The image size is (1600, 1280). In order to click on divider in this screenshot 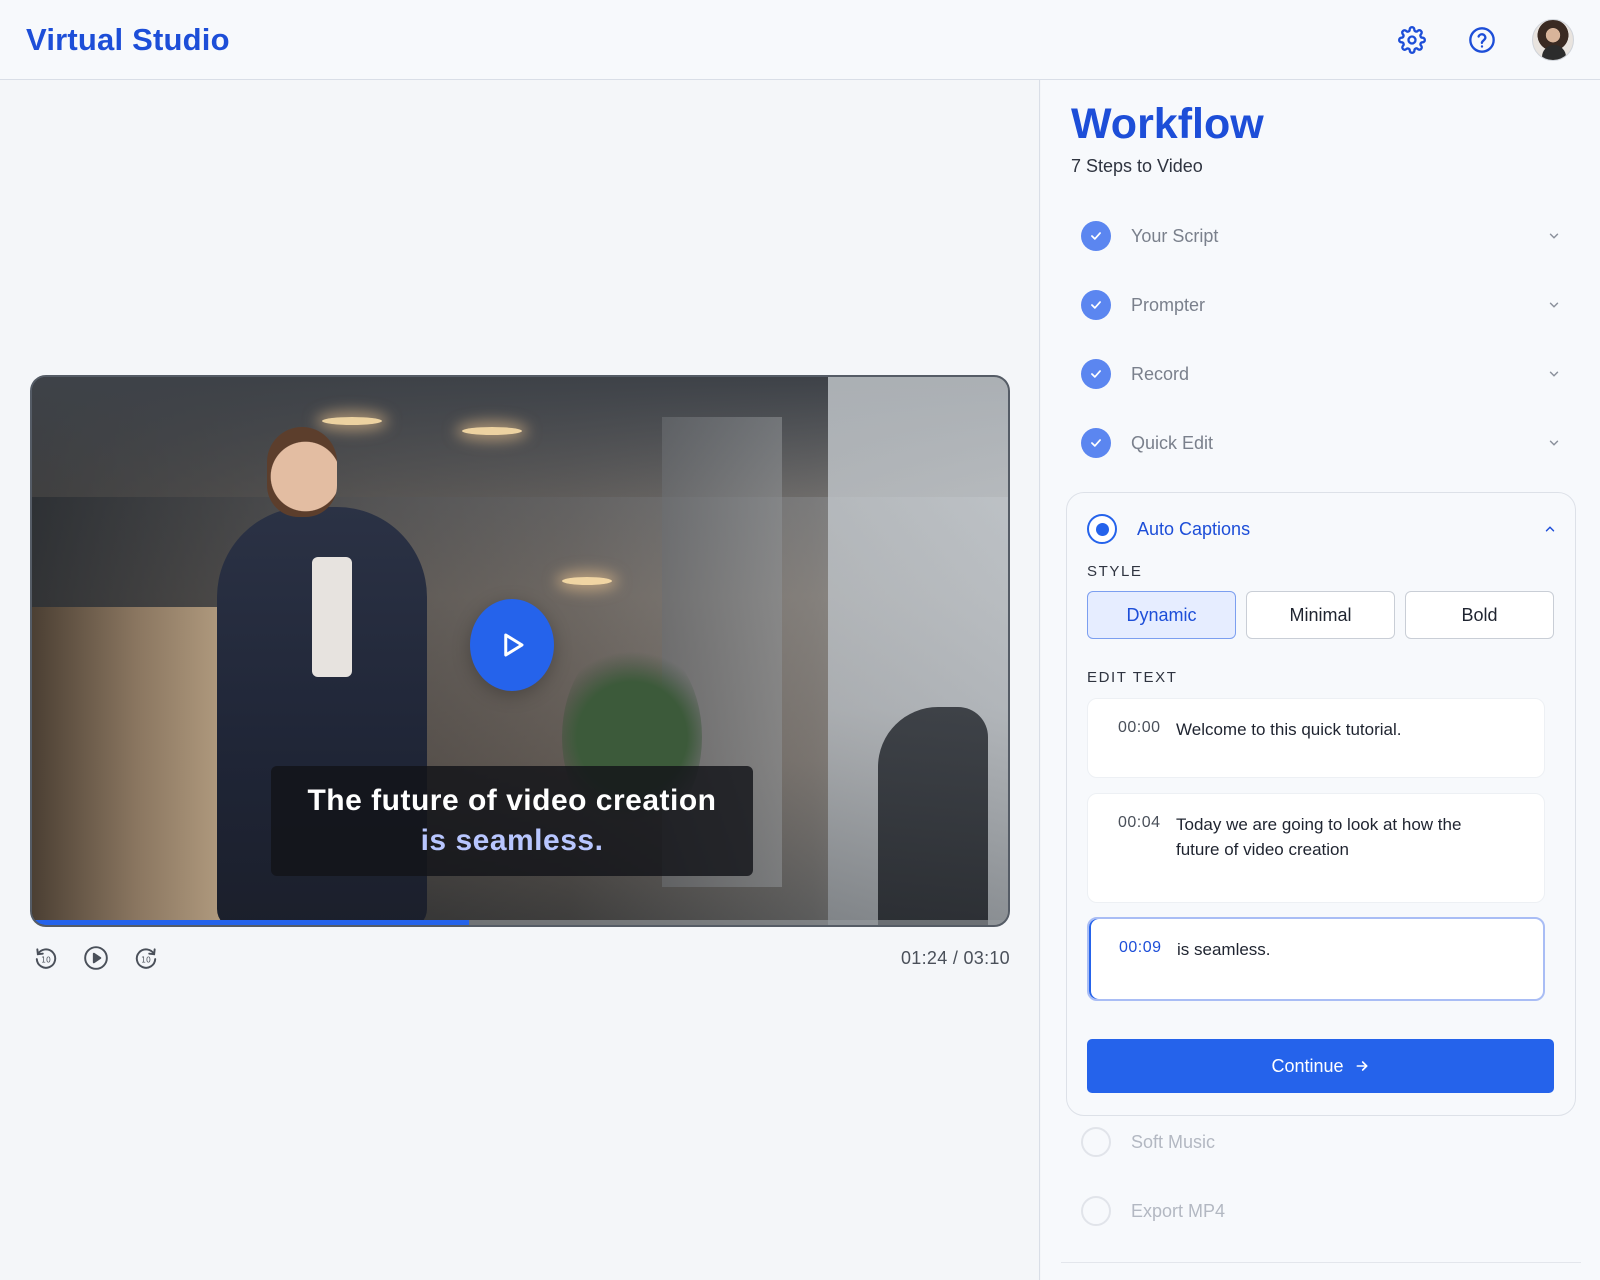, I will do `click(1321, 1262)`.